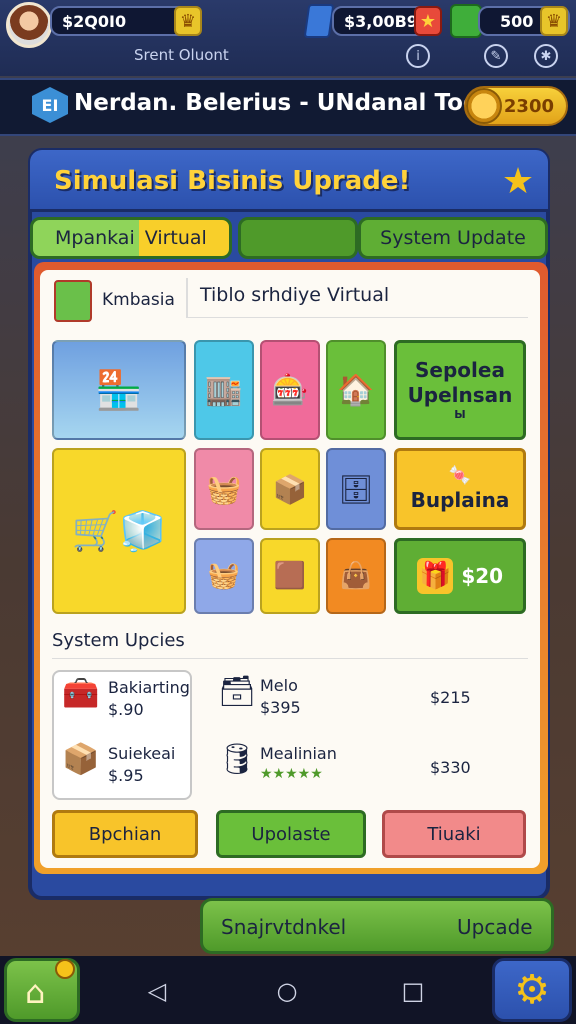 This screenshot has height=1024, width=576. I want to click on bag-icon: 👜, so click(356, 576).